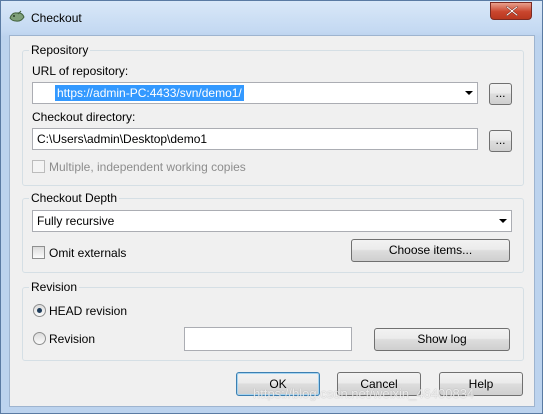 Image resolution: width=543 pixels, height=414 pixels. I want to click on checkout-directory-input: C:\Users\admin\Desktop\demo1, so click(255, 139).